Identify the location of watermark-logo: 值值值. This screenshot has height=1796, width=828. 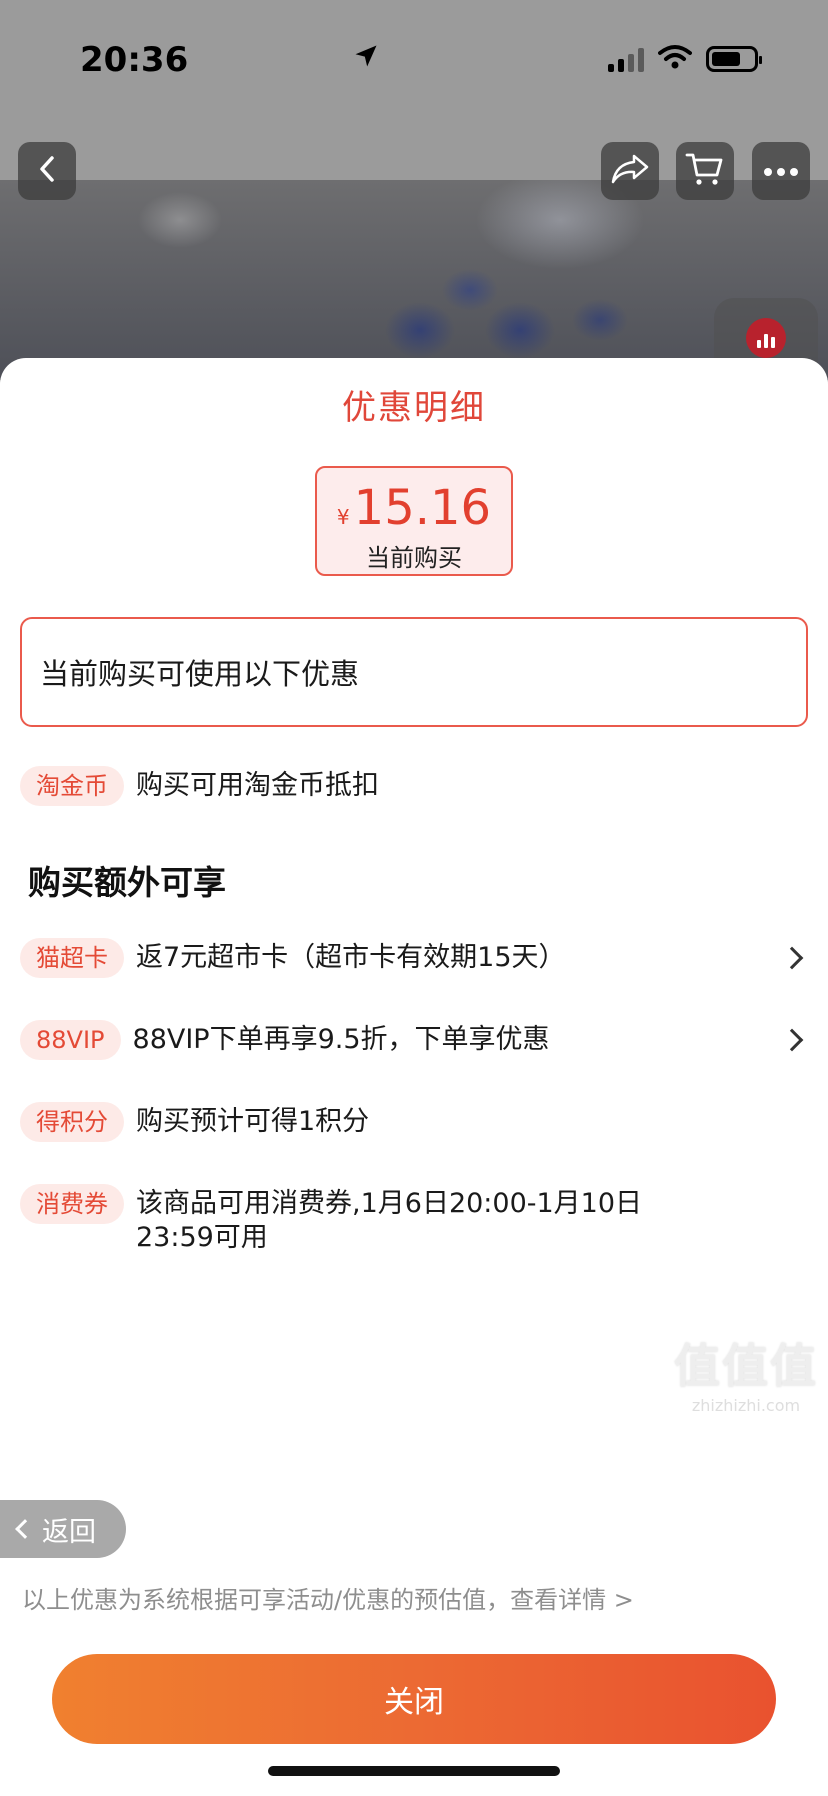
(746, 1366).